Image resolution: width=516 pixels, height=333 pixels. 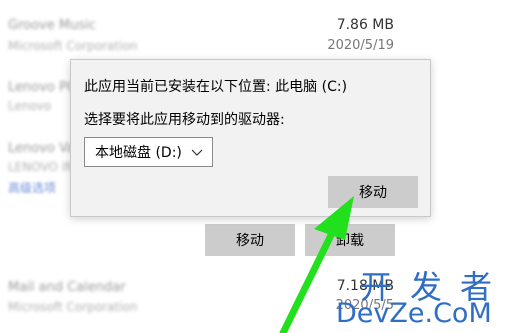 I want to click on advanced-options-link: 高级选项, so click(x=32, y=187).